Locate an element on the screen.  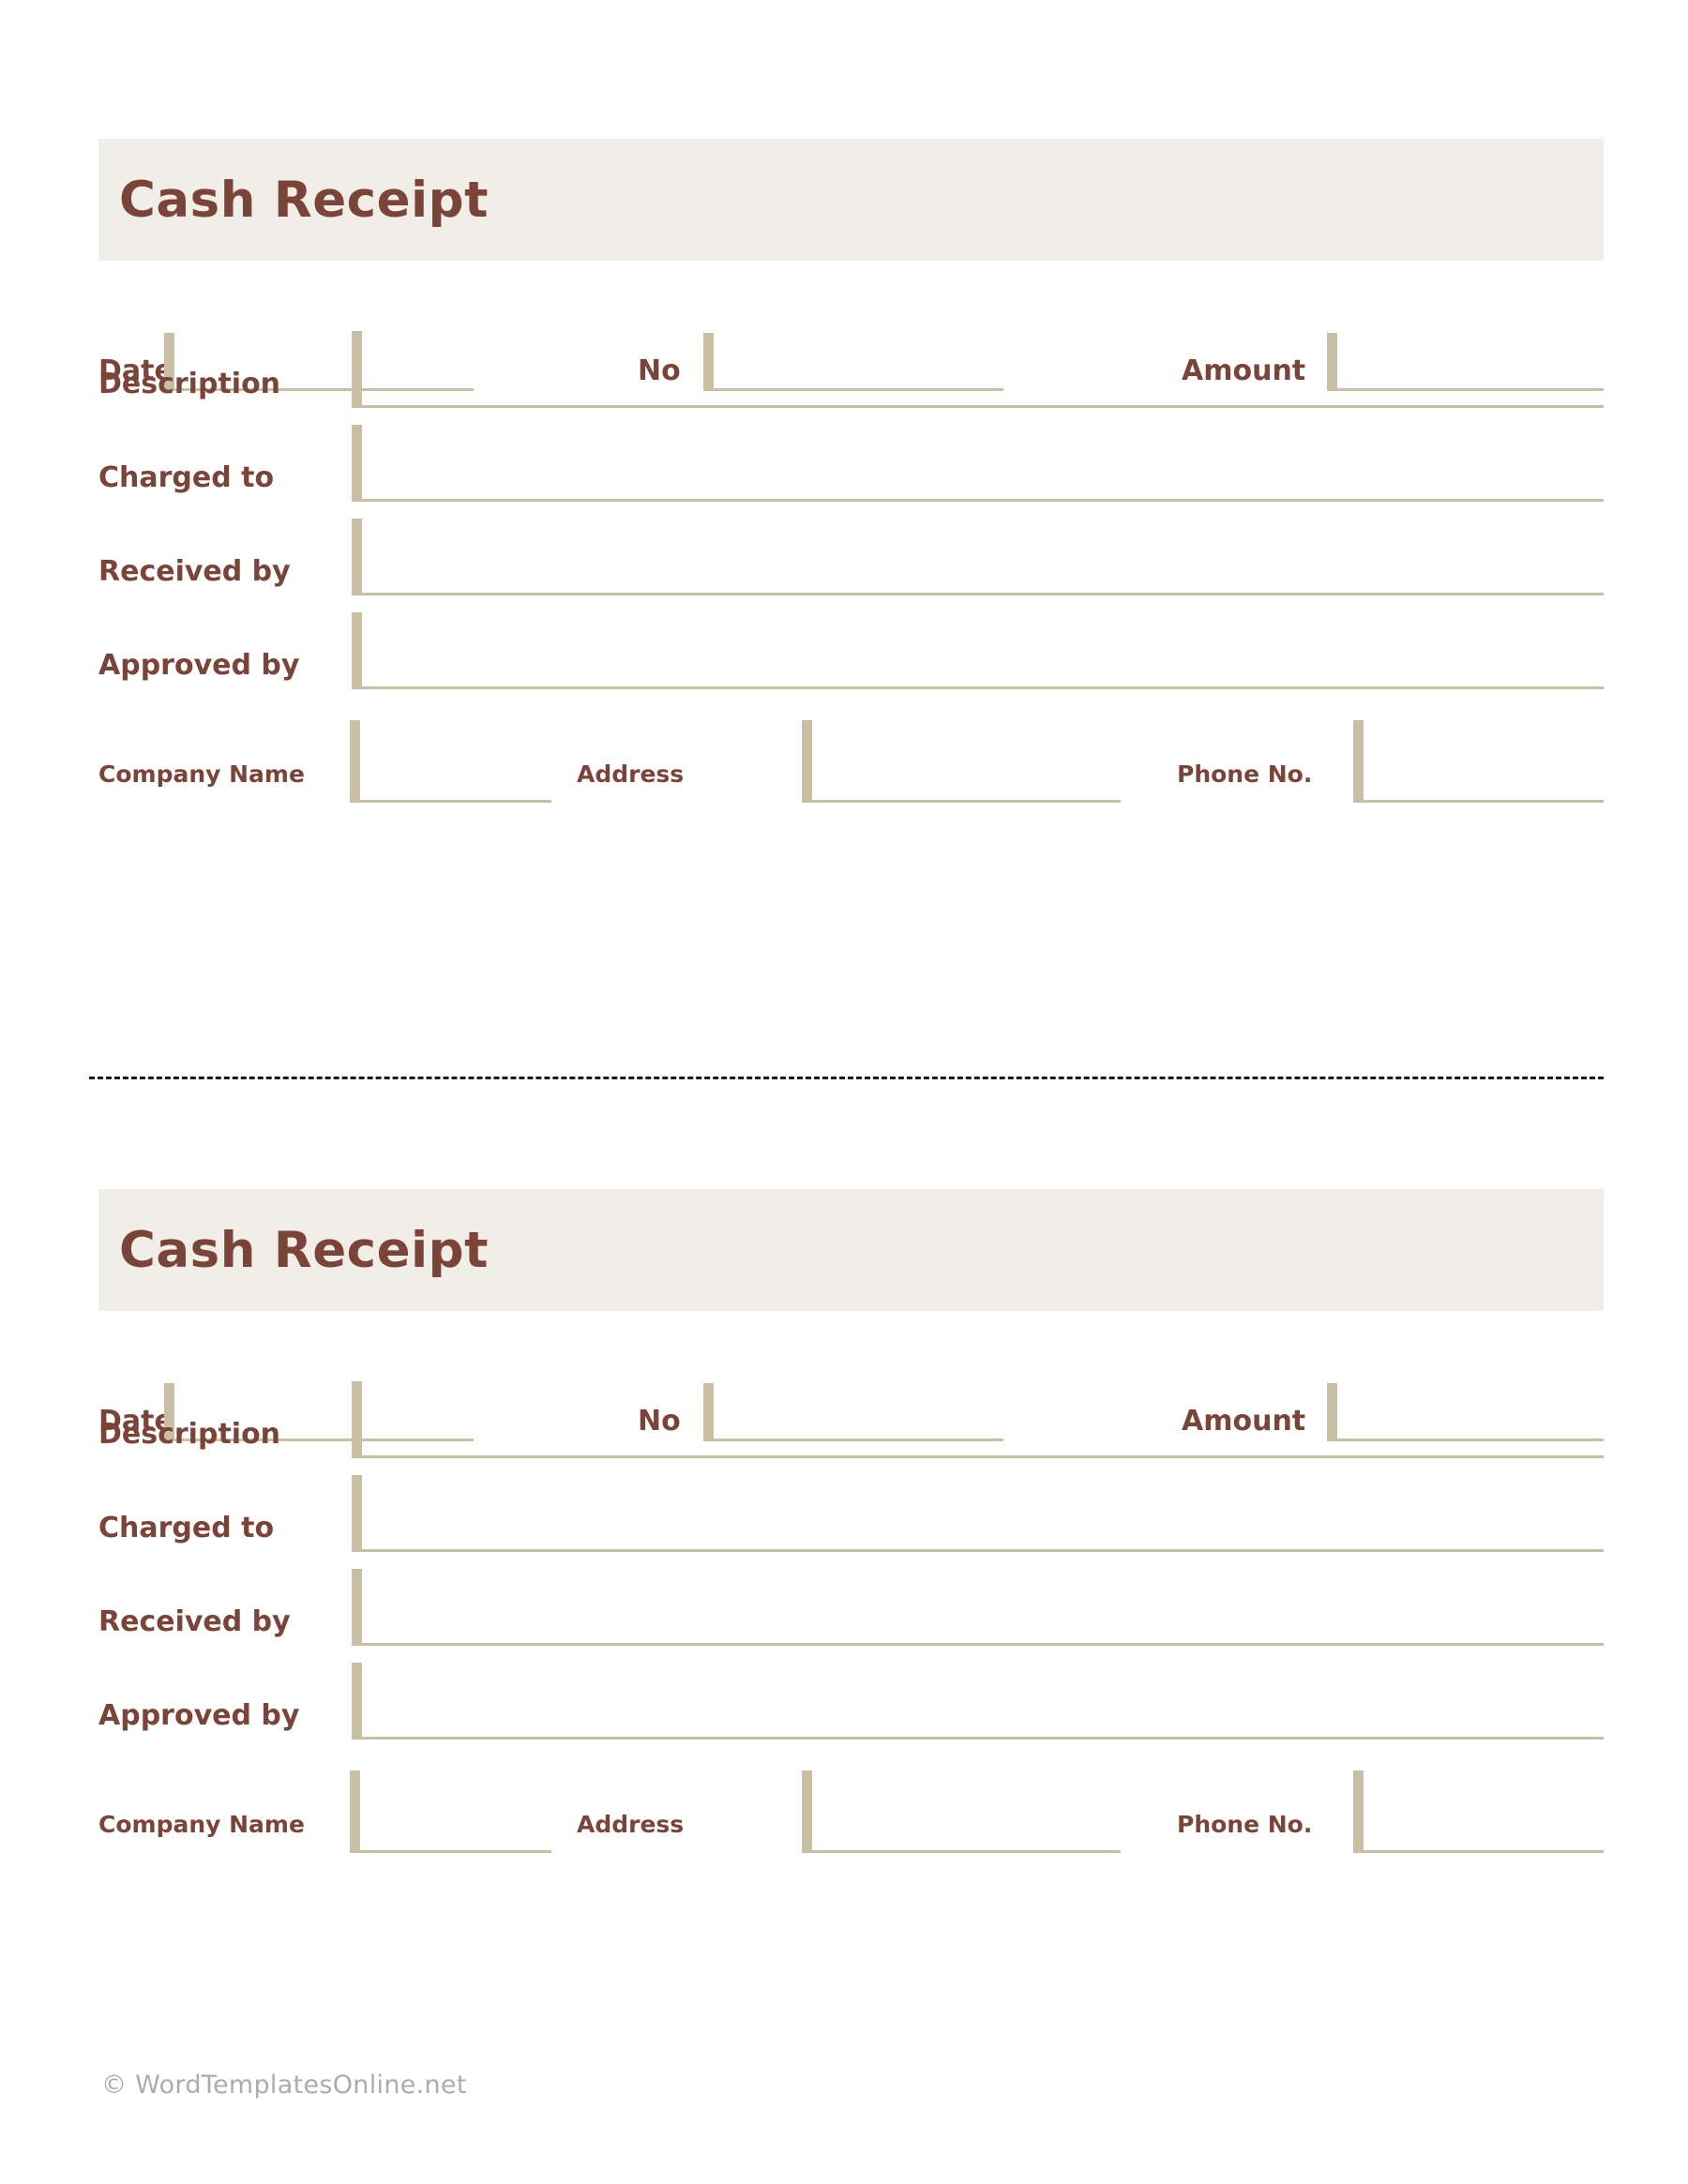
approved-by-label: Approved by is located at coordinates (199, 665).